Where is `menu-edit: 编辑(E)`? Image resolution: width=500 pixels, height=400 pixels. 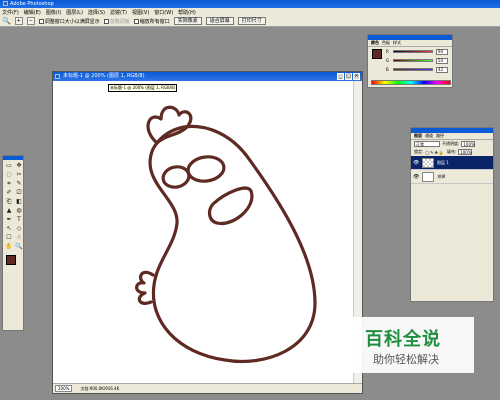 menu-edit: 编辑(E) is located at coordinates (32, 12).